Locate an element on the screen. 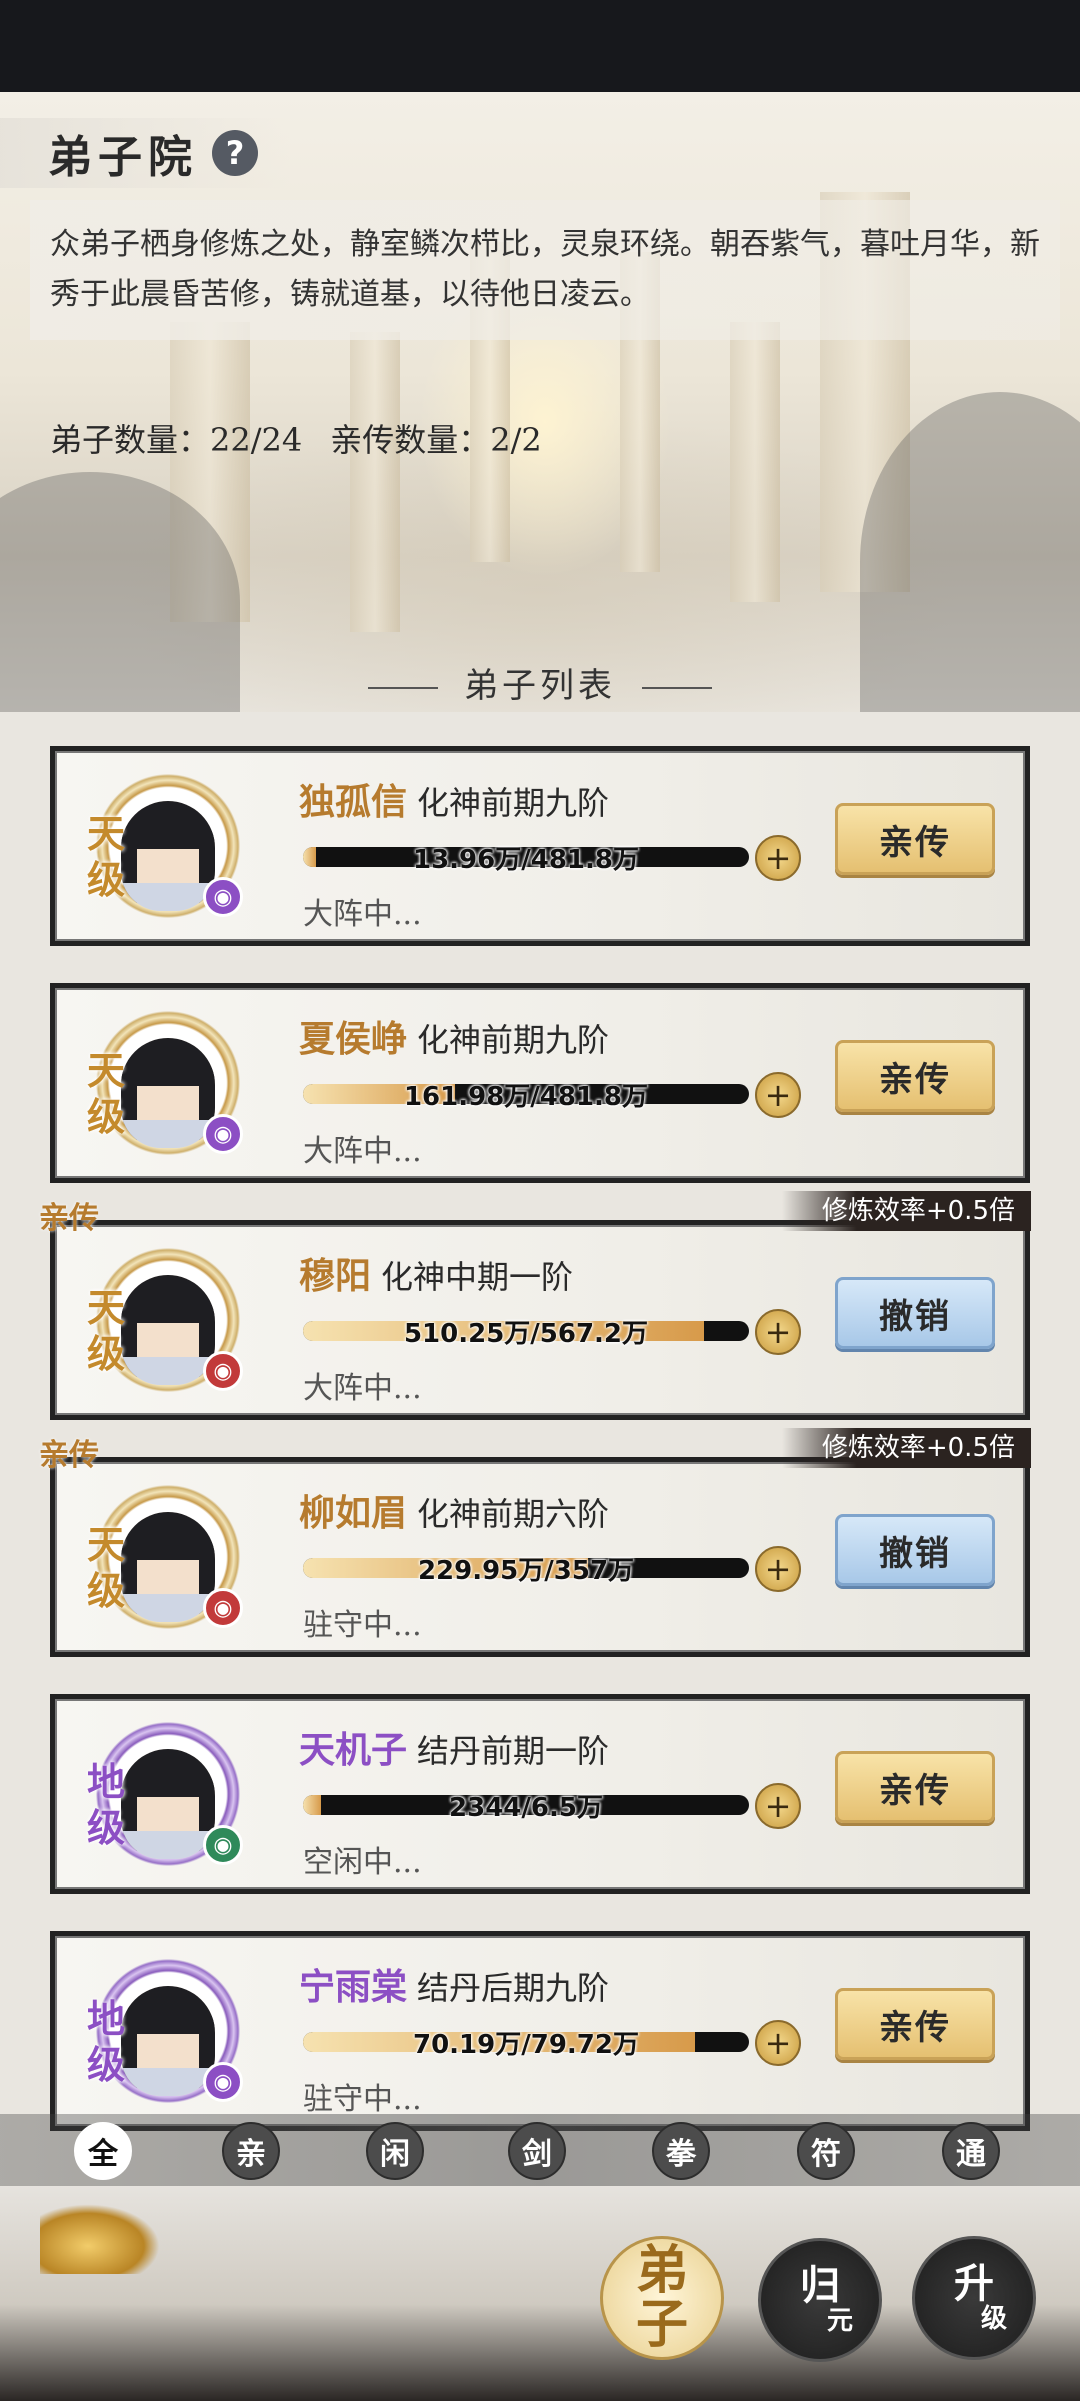 This screenshot has width=1080, height=2401. filter-direct-button: 亲 is located at coordinates (251, 2151).